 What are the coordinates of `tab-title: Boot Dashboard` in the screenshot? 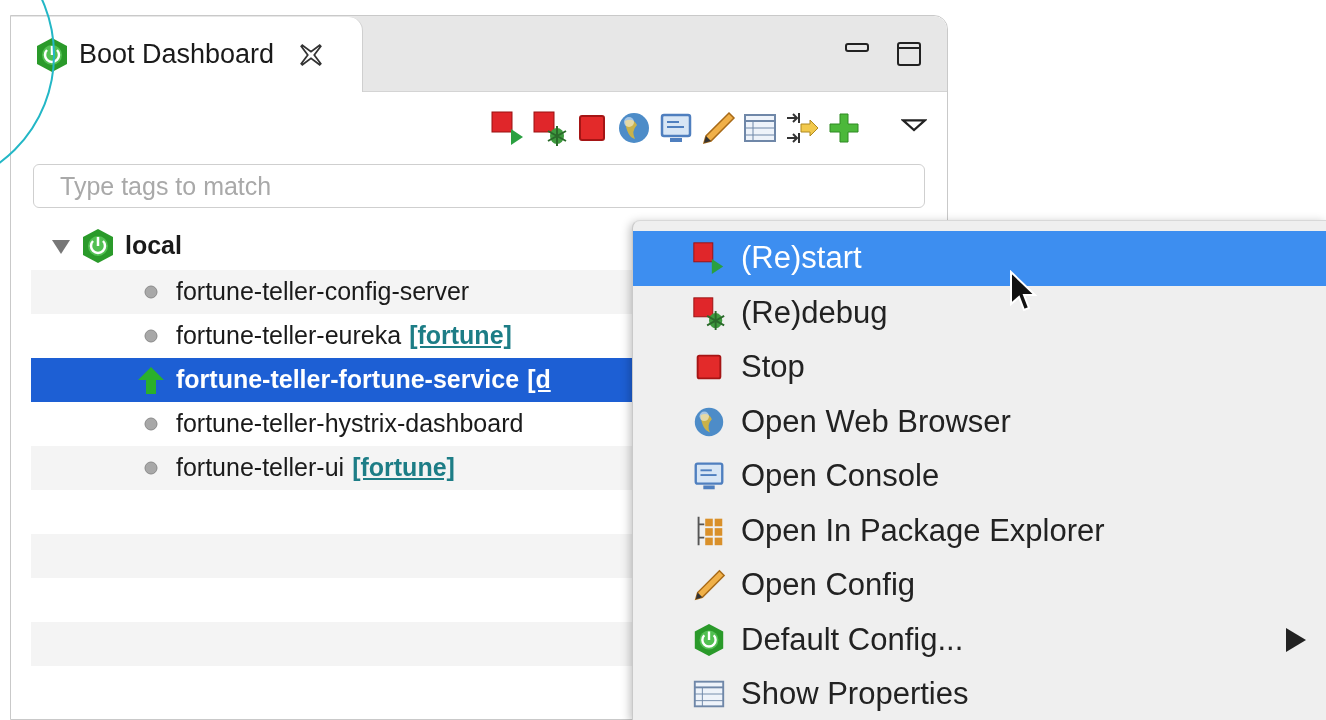 It's located at (177, 55).